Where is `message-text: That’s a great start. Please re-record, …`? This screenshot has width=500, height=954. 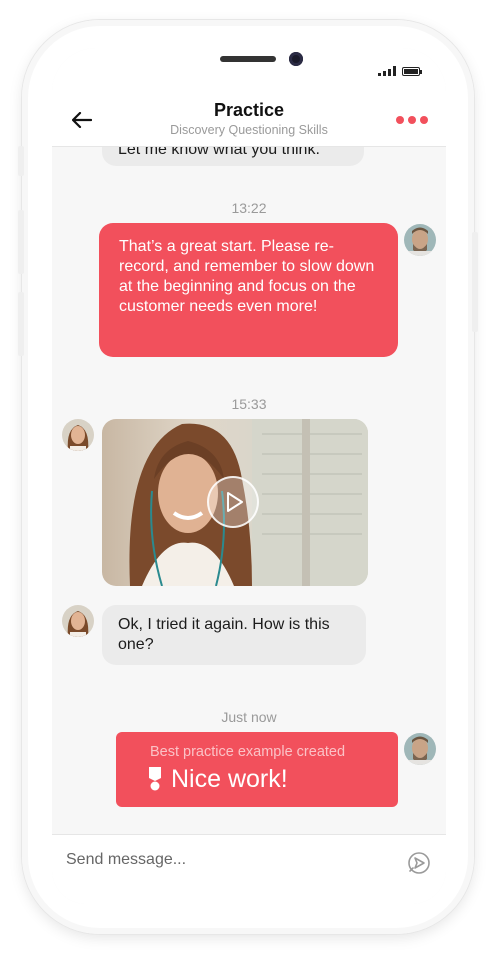
message-text: That’s a great start. Please re-record, … is located at coordinates (247, 276).